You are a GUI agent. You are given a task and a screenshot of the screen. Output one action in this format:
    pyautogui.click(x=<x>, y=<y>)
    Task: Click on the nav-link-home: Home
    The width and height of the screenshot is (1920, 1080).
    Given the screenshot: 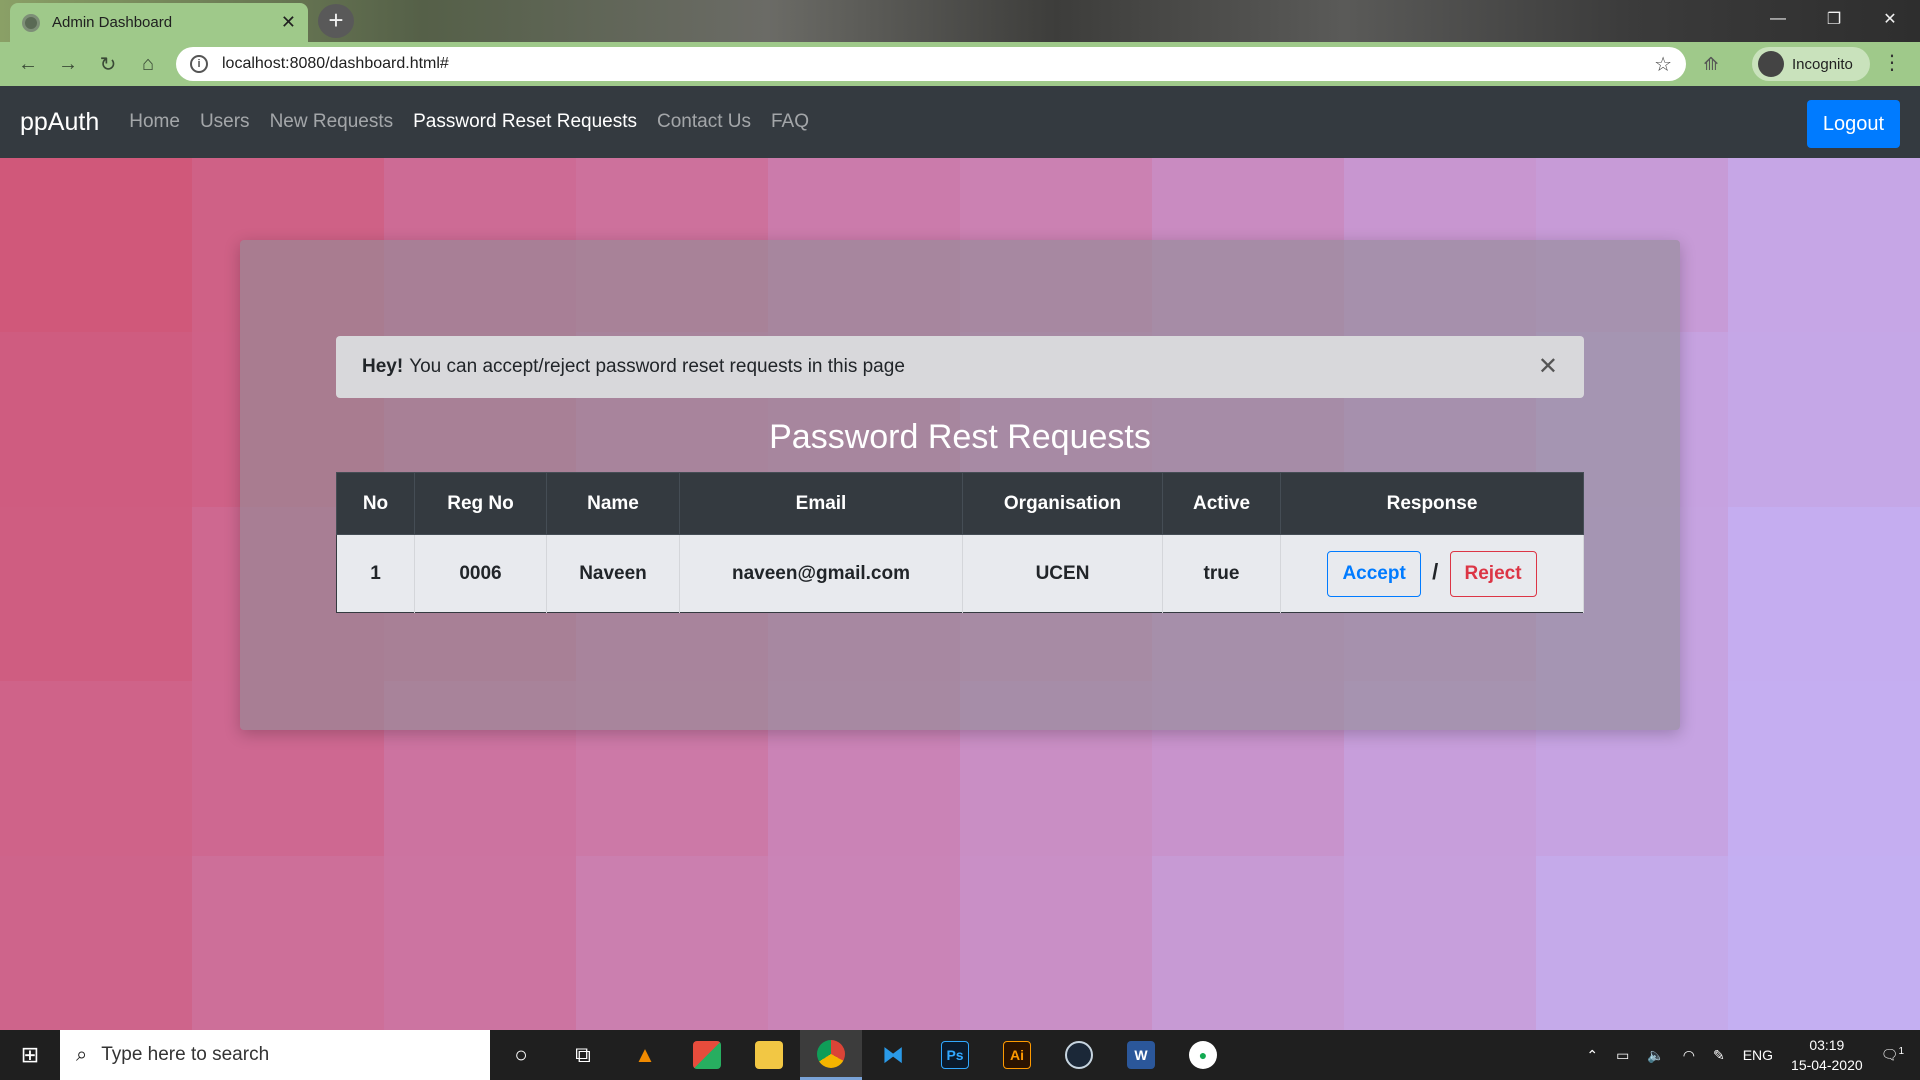 What is the action you would take?
    pyautogui.click(x=154, y=122)
    